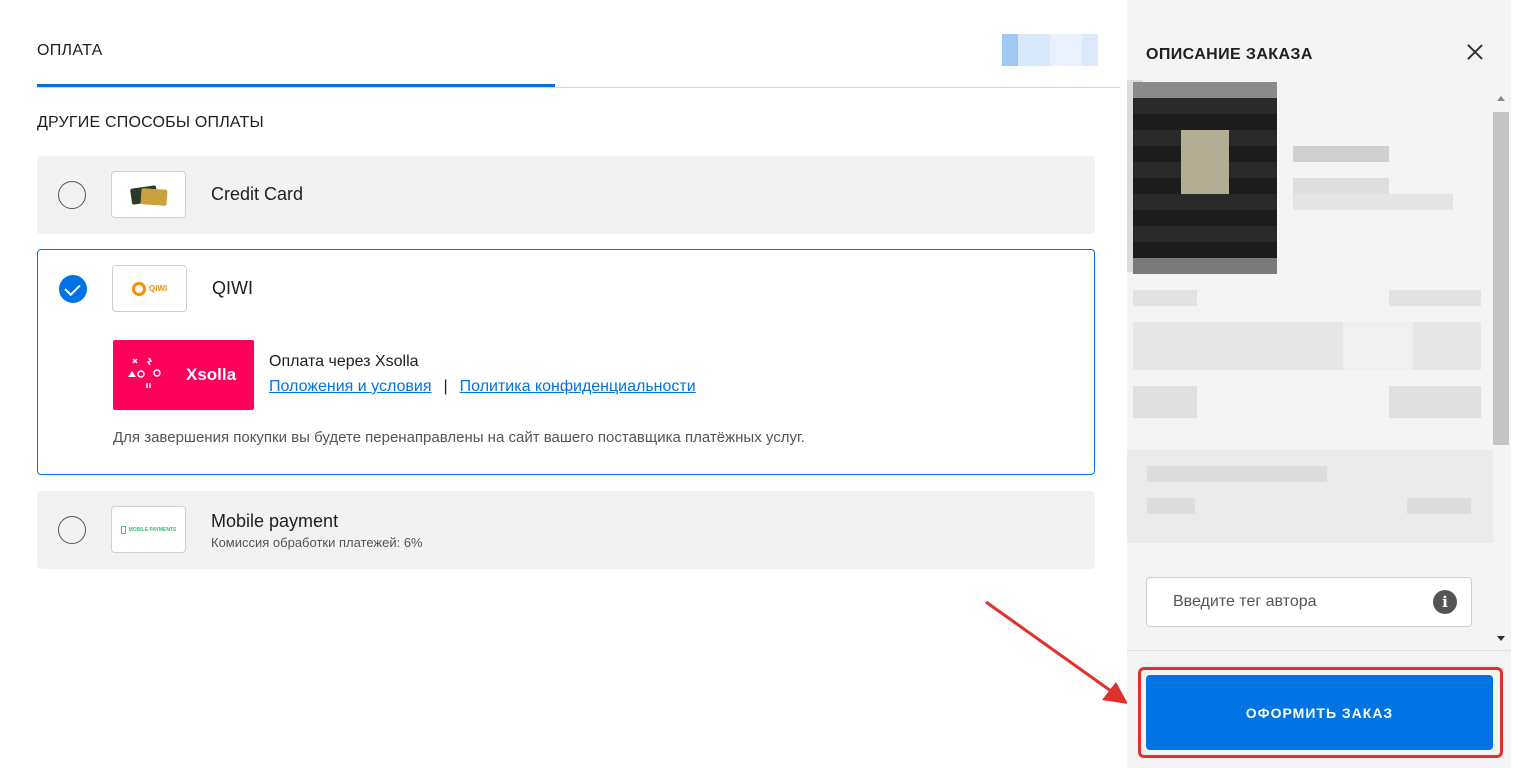 This screenshot has width=1525, height=768. Describe the element at coordinates (1307, 298) in the screenshot. I see `blurred-price-row` at that location.